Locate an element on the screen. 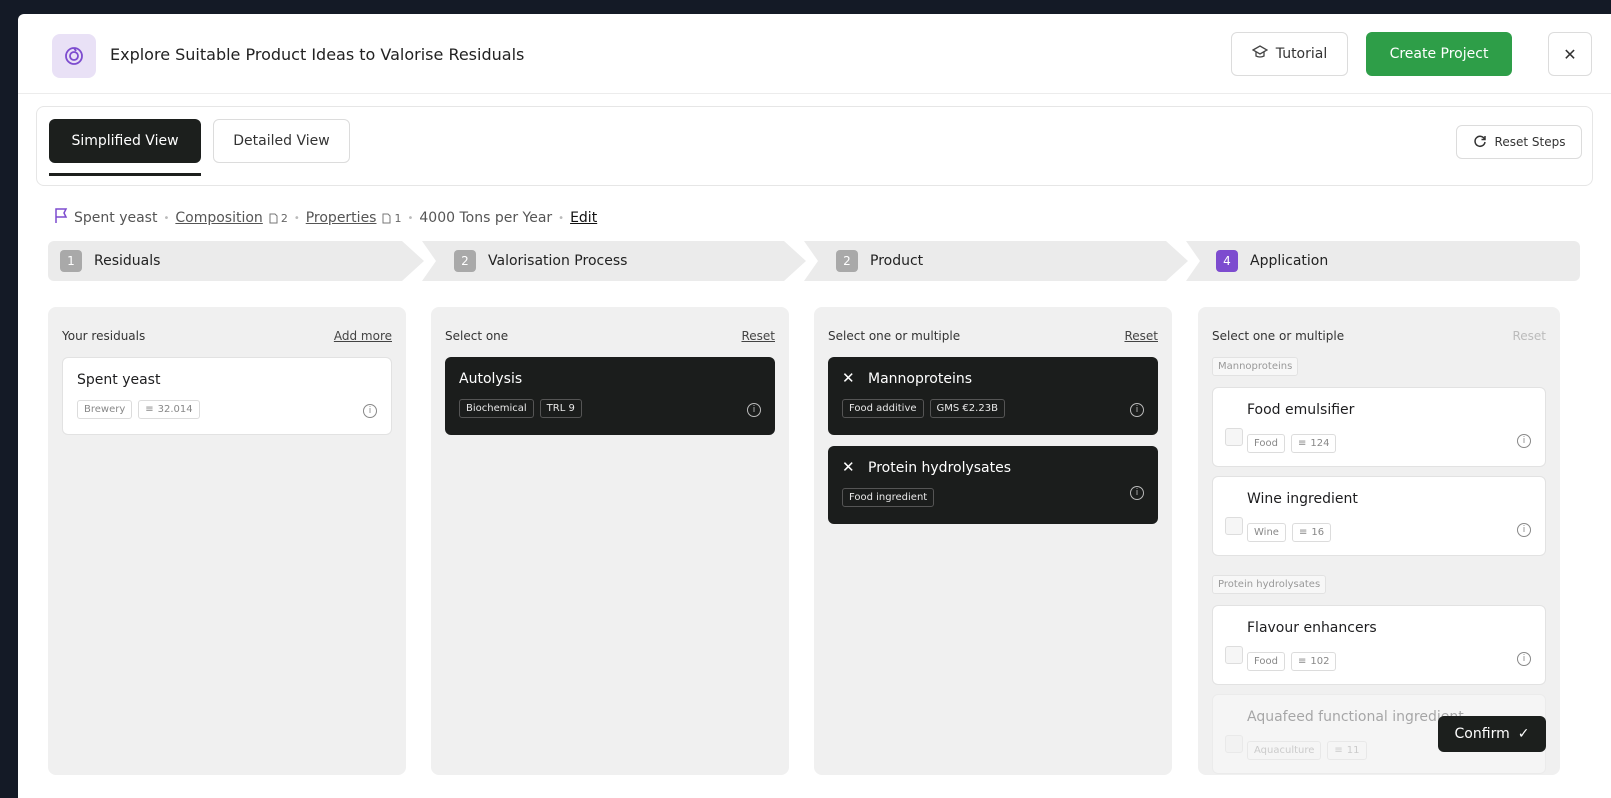 The height and width of the screenshot is (798, 1611). tag-sector: Aquaculture is located at coordinates (1284, 750).